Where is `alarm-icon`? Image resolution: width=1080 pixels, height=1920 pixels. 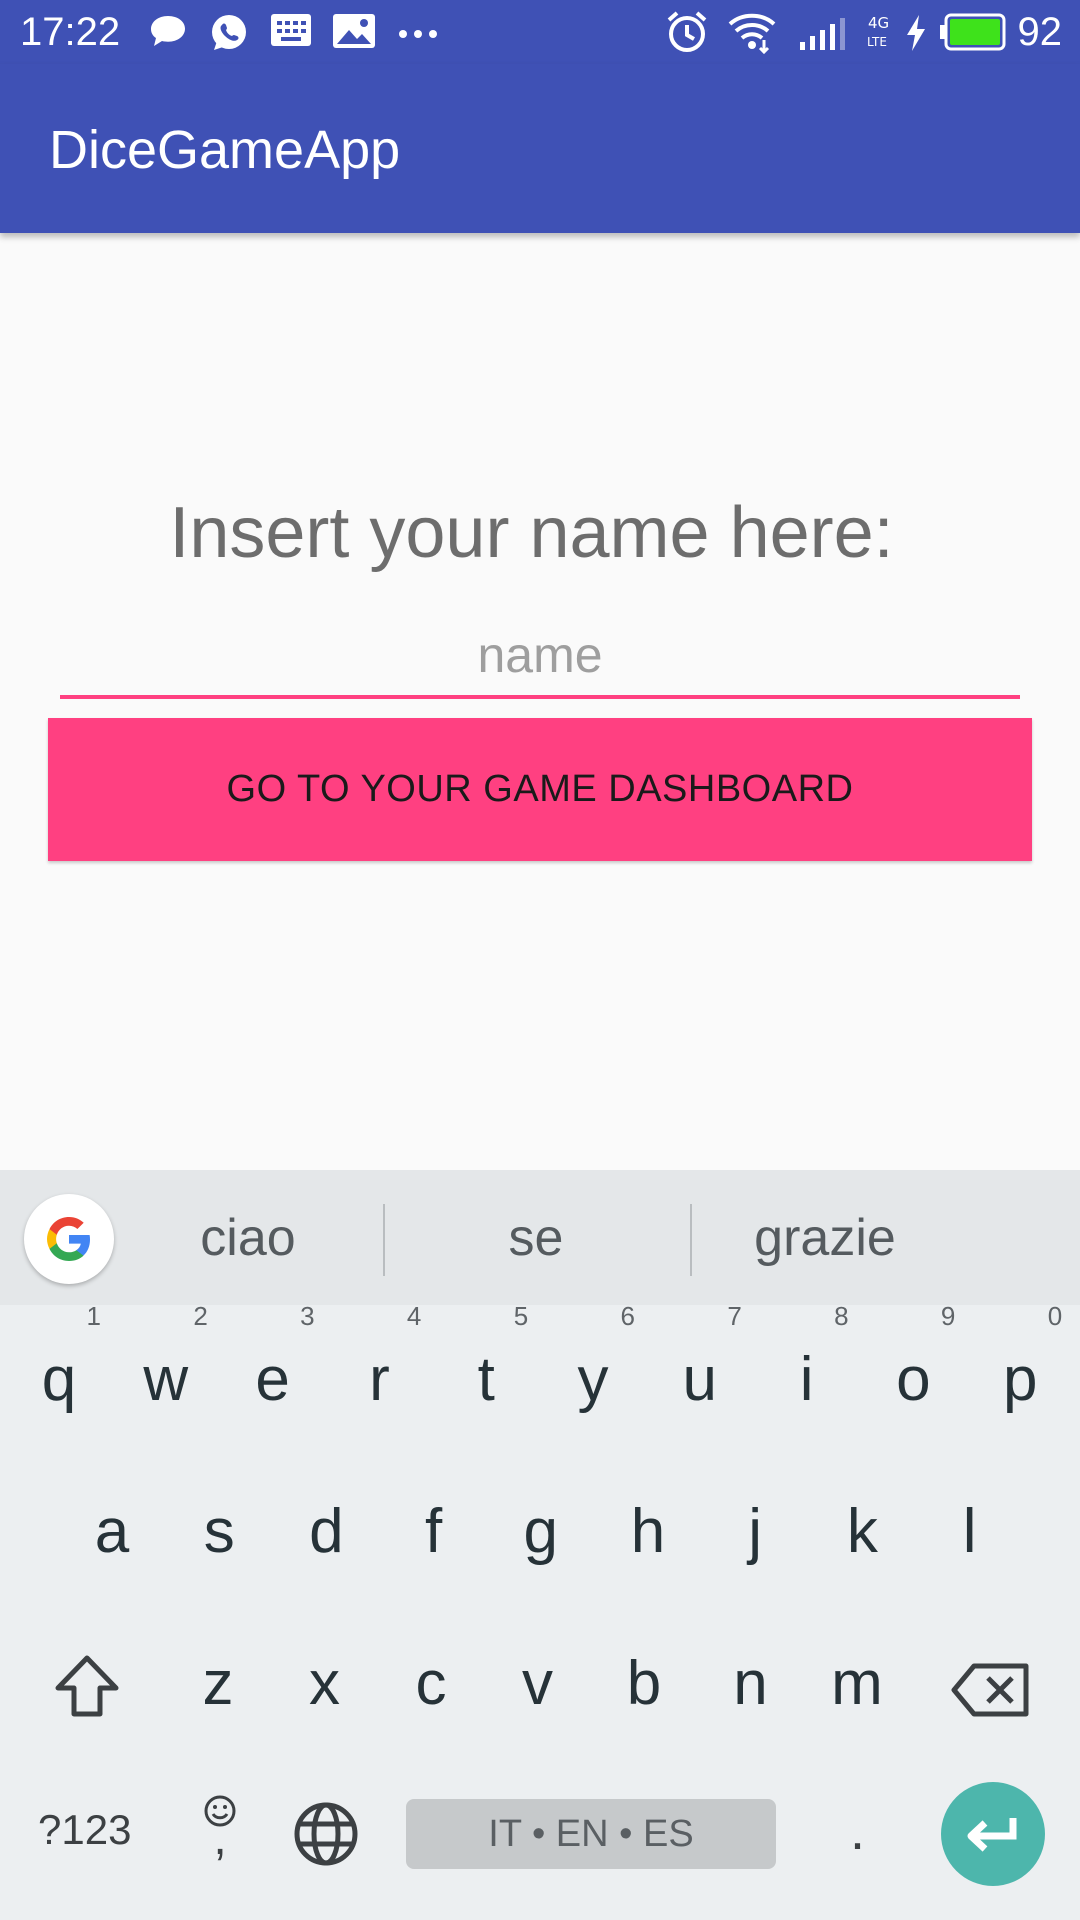 alarm-icon is located at coordinates (687, 34).